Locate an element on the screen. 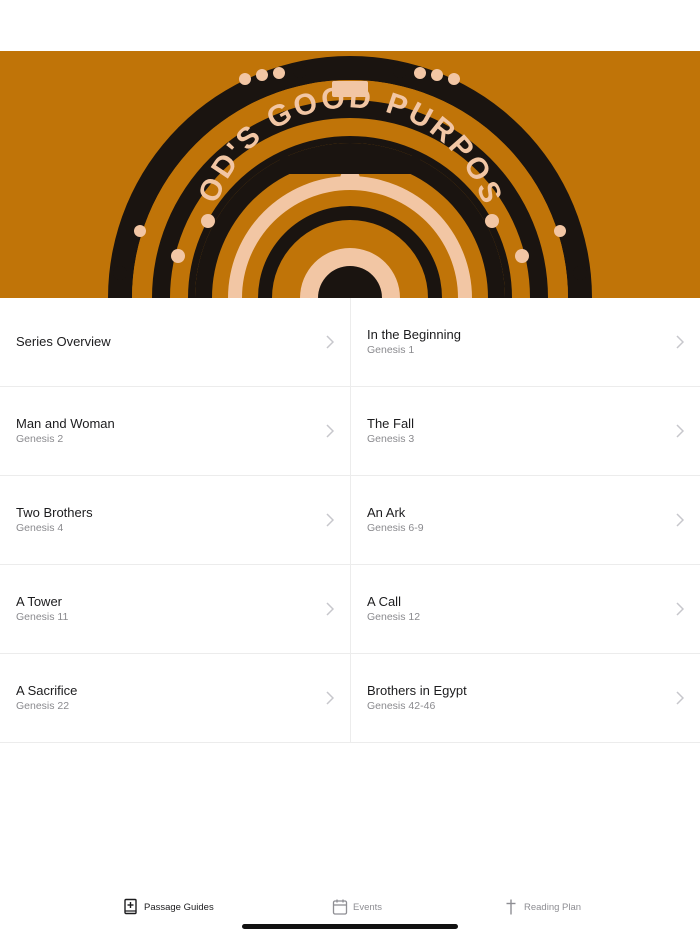  book-plus-icon is located at coordinates (130, 906).